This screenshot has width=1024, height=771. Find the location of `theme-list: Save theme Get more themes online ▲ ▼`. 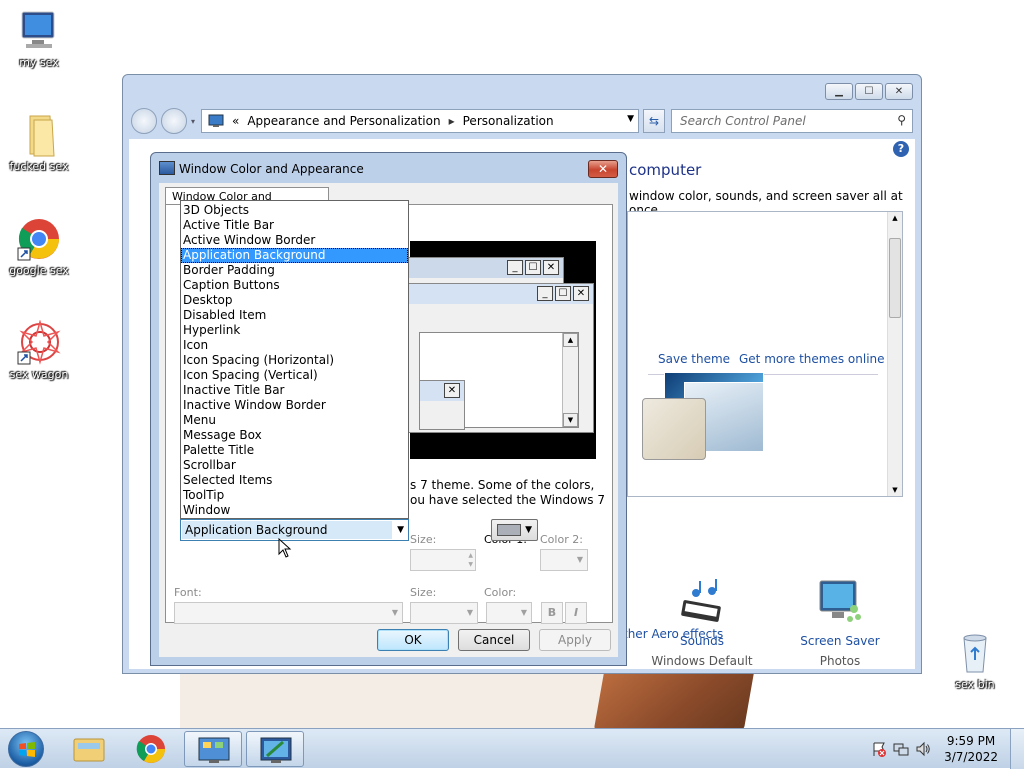

theme-list: Save theme Get more themes online ▲ ▼ is located at coordinates (765, 354).